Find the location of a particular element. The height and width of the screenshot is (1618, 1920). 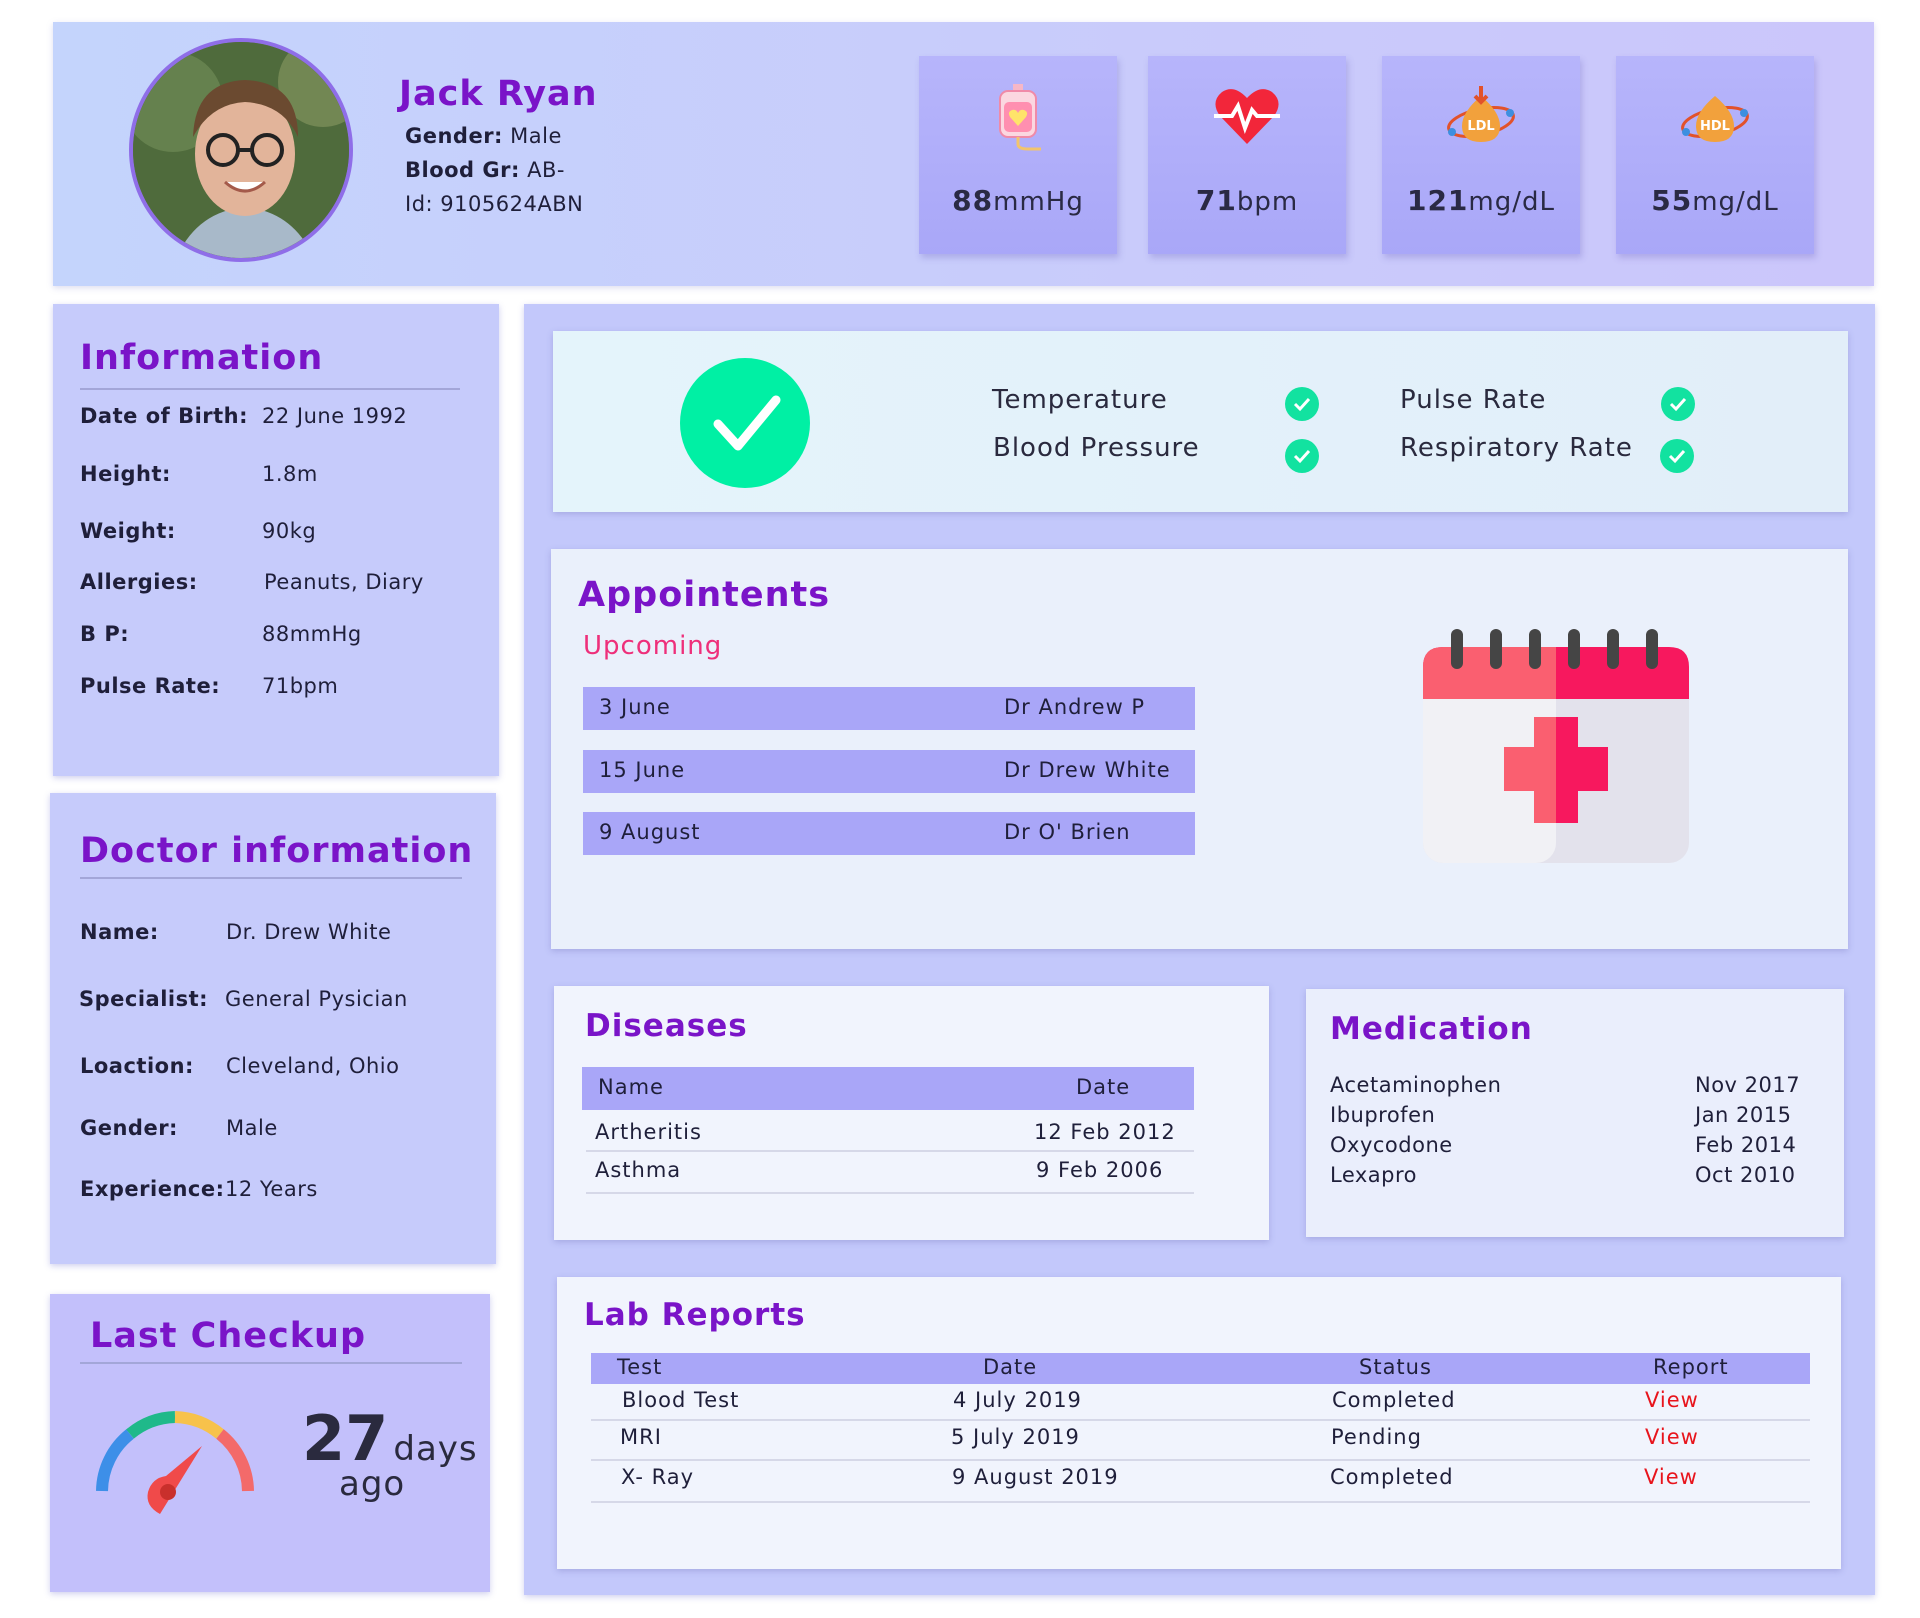

information-title: Information is located at coordinates (202, 358).